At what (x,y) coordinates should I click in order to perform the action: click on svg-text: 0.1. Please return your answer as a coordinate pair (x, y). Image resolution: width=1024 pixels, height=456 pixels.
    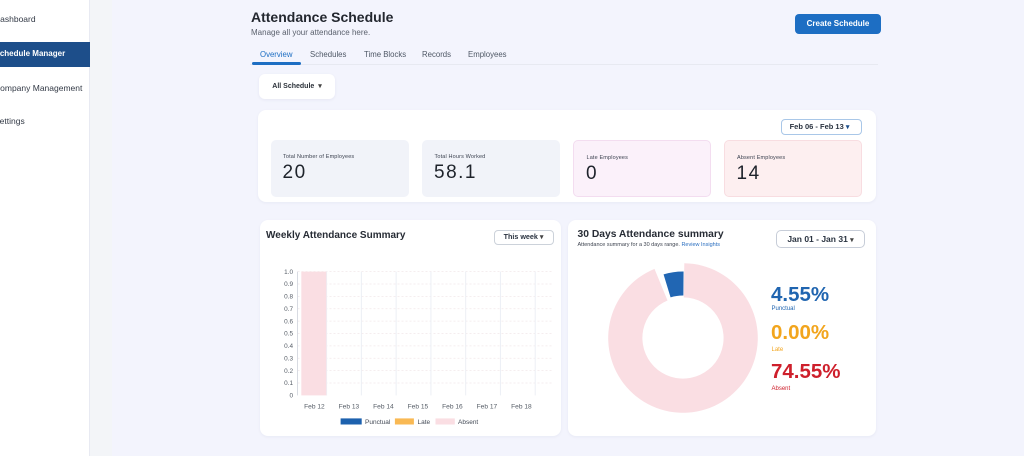
    Looking at the image, I should click on (288, 383).